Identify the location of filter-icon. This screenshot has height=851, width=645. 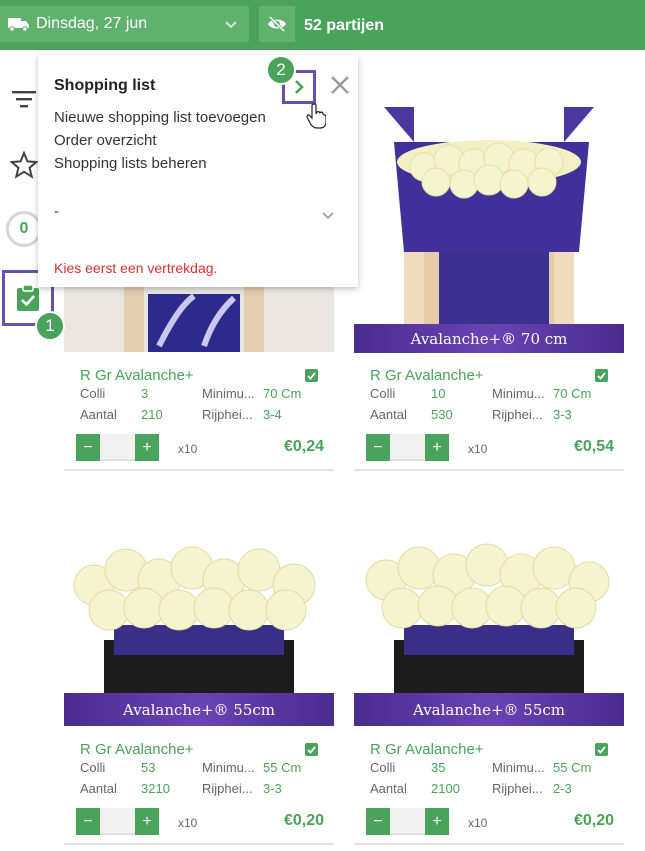
(24, 99).